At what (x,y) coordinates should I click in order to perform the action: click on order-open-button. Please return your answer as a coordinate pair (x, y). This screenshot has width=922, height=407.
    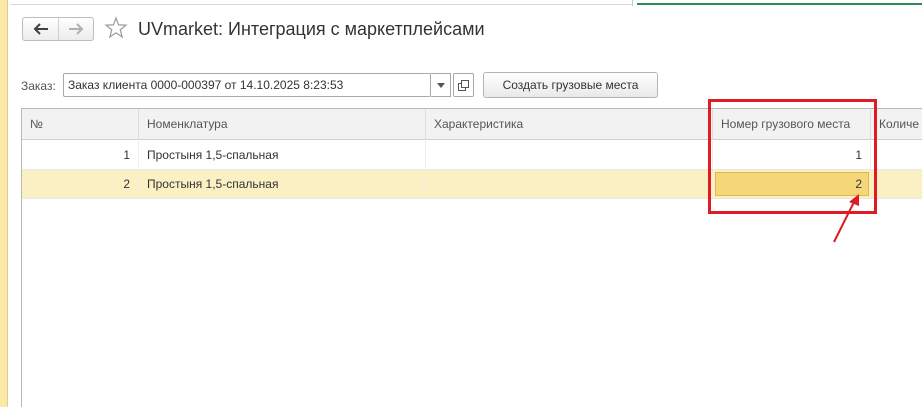
    Looking at the image, I should click on (463, 85).